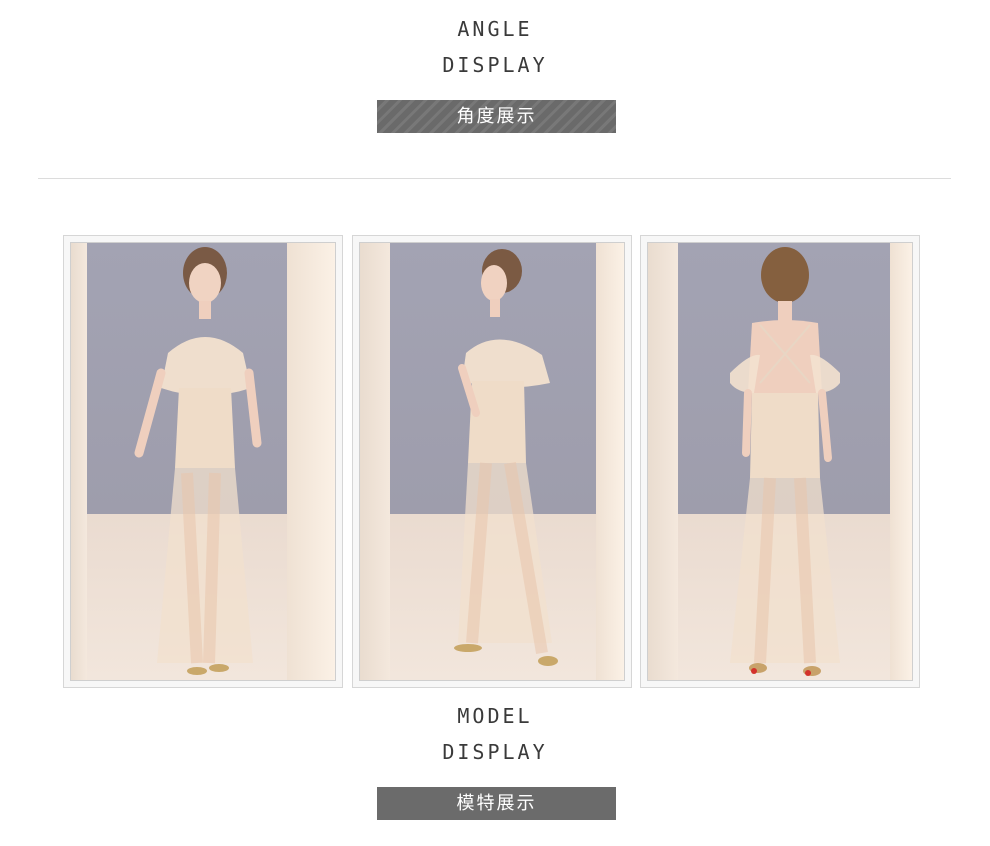 Image resolution: width=990 pixels, height=846 pixels. I want to click on photo-front-image, so click(203, 461).